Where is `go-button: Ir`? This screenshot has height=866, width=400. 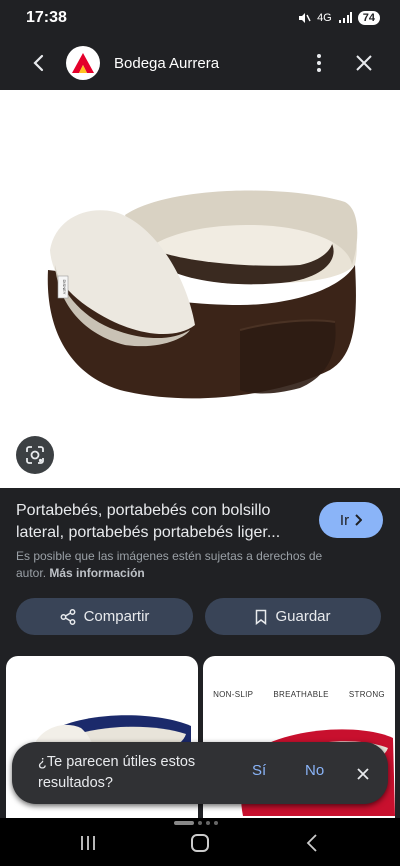 go-button: Ir is located at coordinates (351, 520).